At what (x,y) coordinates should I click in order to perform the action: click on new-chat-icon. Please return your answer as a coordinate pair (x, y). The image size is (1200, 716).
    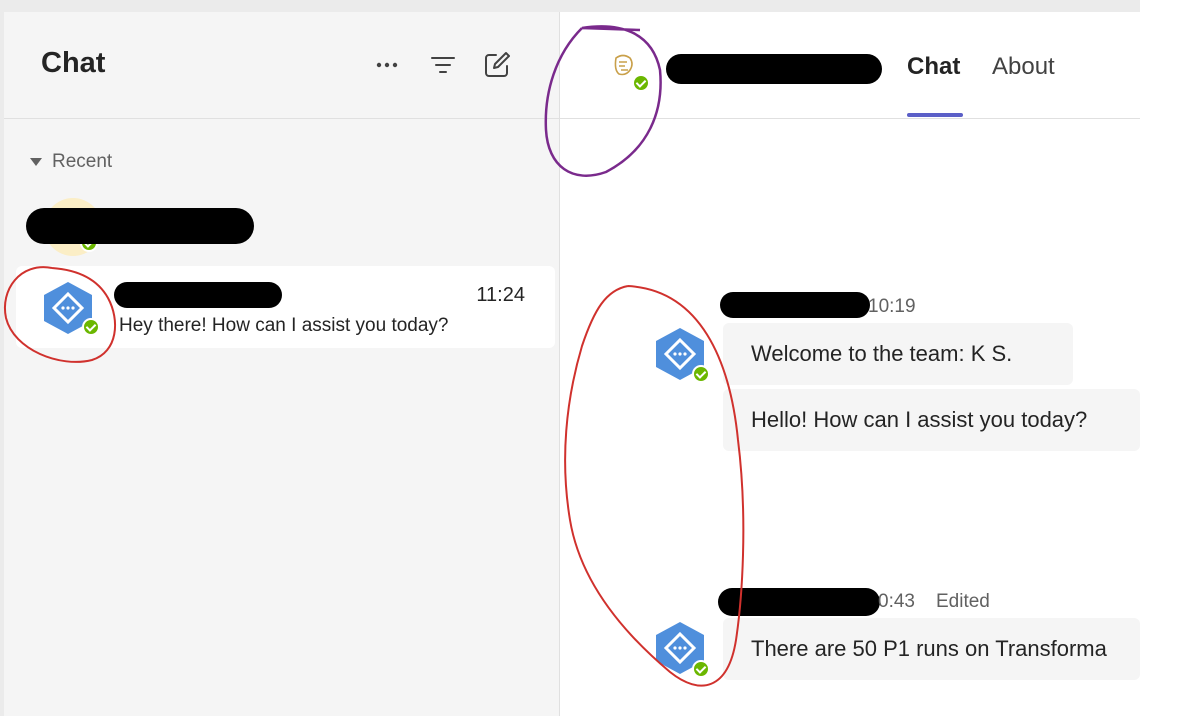
    Looking at the image, I should click on (497, 65).